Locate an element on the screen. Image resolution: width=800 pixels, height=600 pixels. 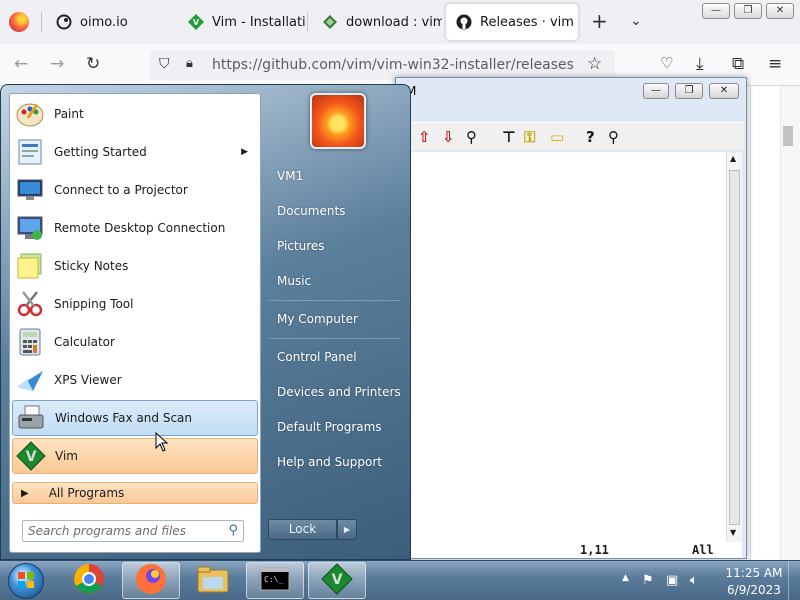
show-hidden-icons-icon: ▲ is located at coordinates (625, 578).